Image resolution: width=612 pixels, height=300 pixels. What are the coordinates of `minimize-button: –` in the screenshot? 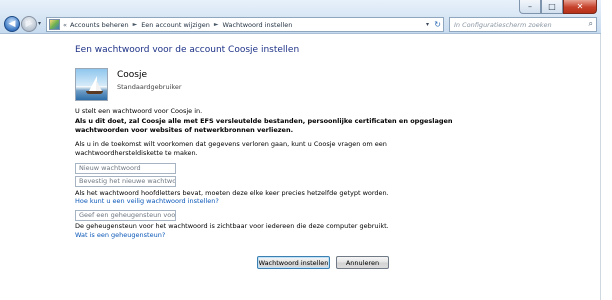 It's located at (530, 7).